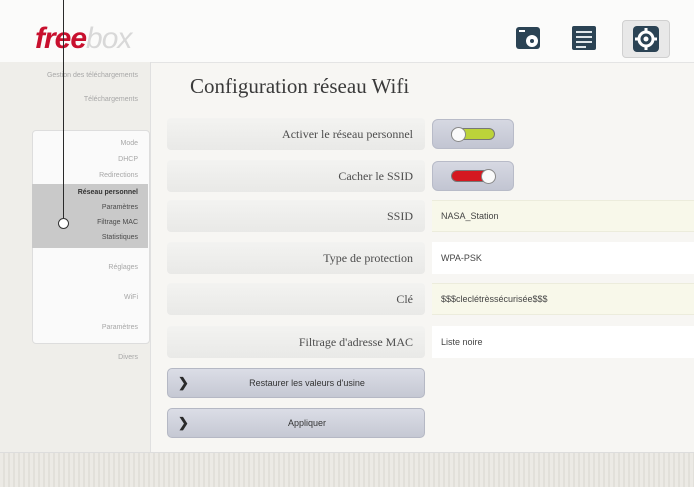  Describe the element at coordinates (61, 38) in the screenshot. I see `logo-text-free: free` at that location.